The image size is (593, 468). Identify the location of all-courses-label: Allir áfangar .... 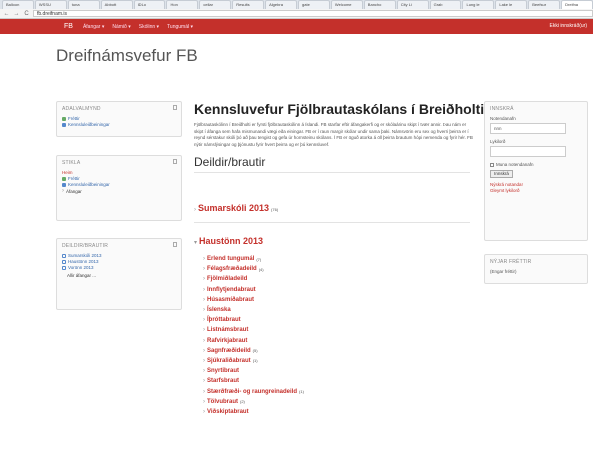
(82, 275).